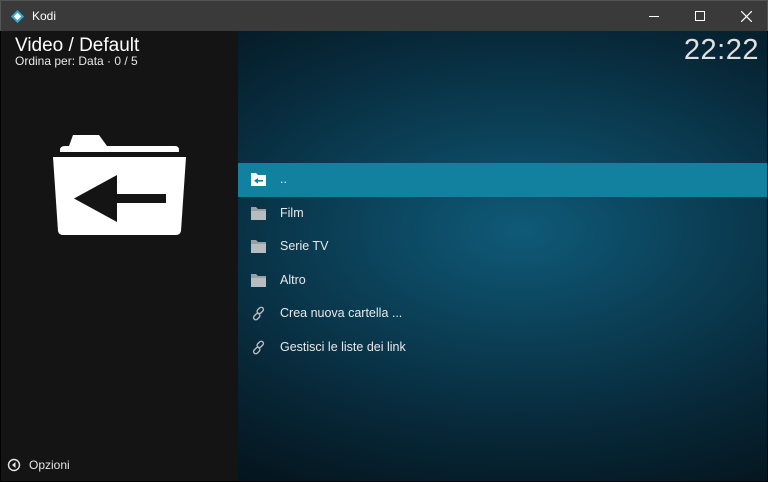 The width and height of the screenshot is (768, 482). I want to click on list-item-label: Gestisci le liste dei link, so click(343, 346).